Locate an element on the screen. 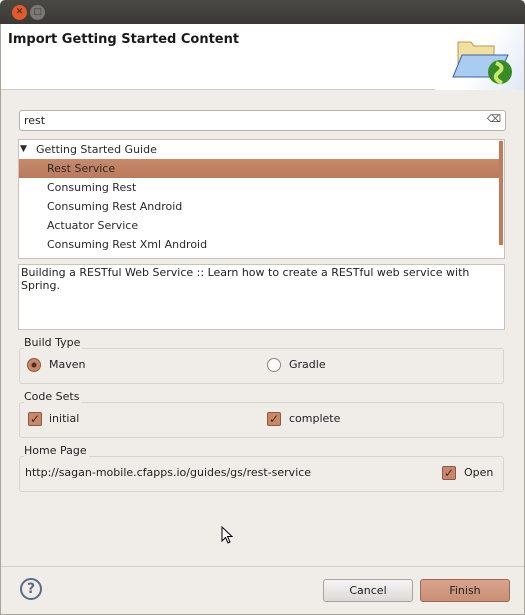  initial-label: initial is located at coordinates (64, 418).